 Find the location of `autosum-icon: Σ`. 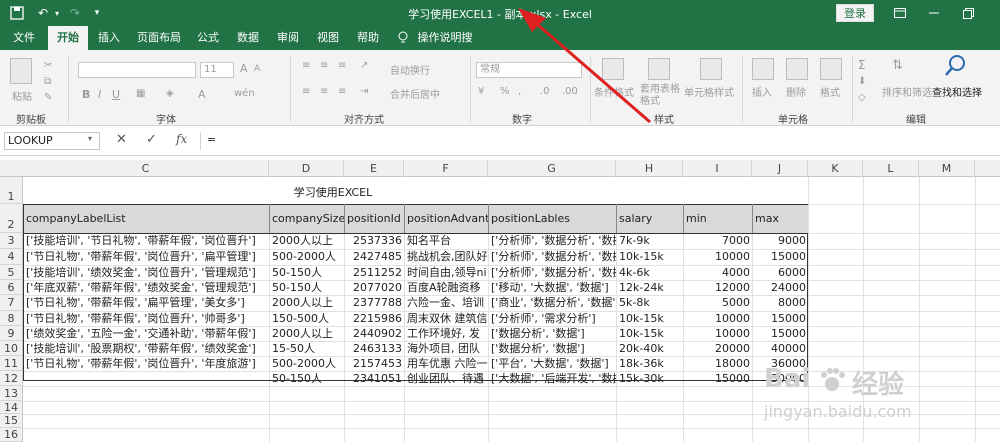

autosum-icon: Σ is located at coordinates (862, 65).